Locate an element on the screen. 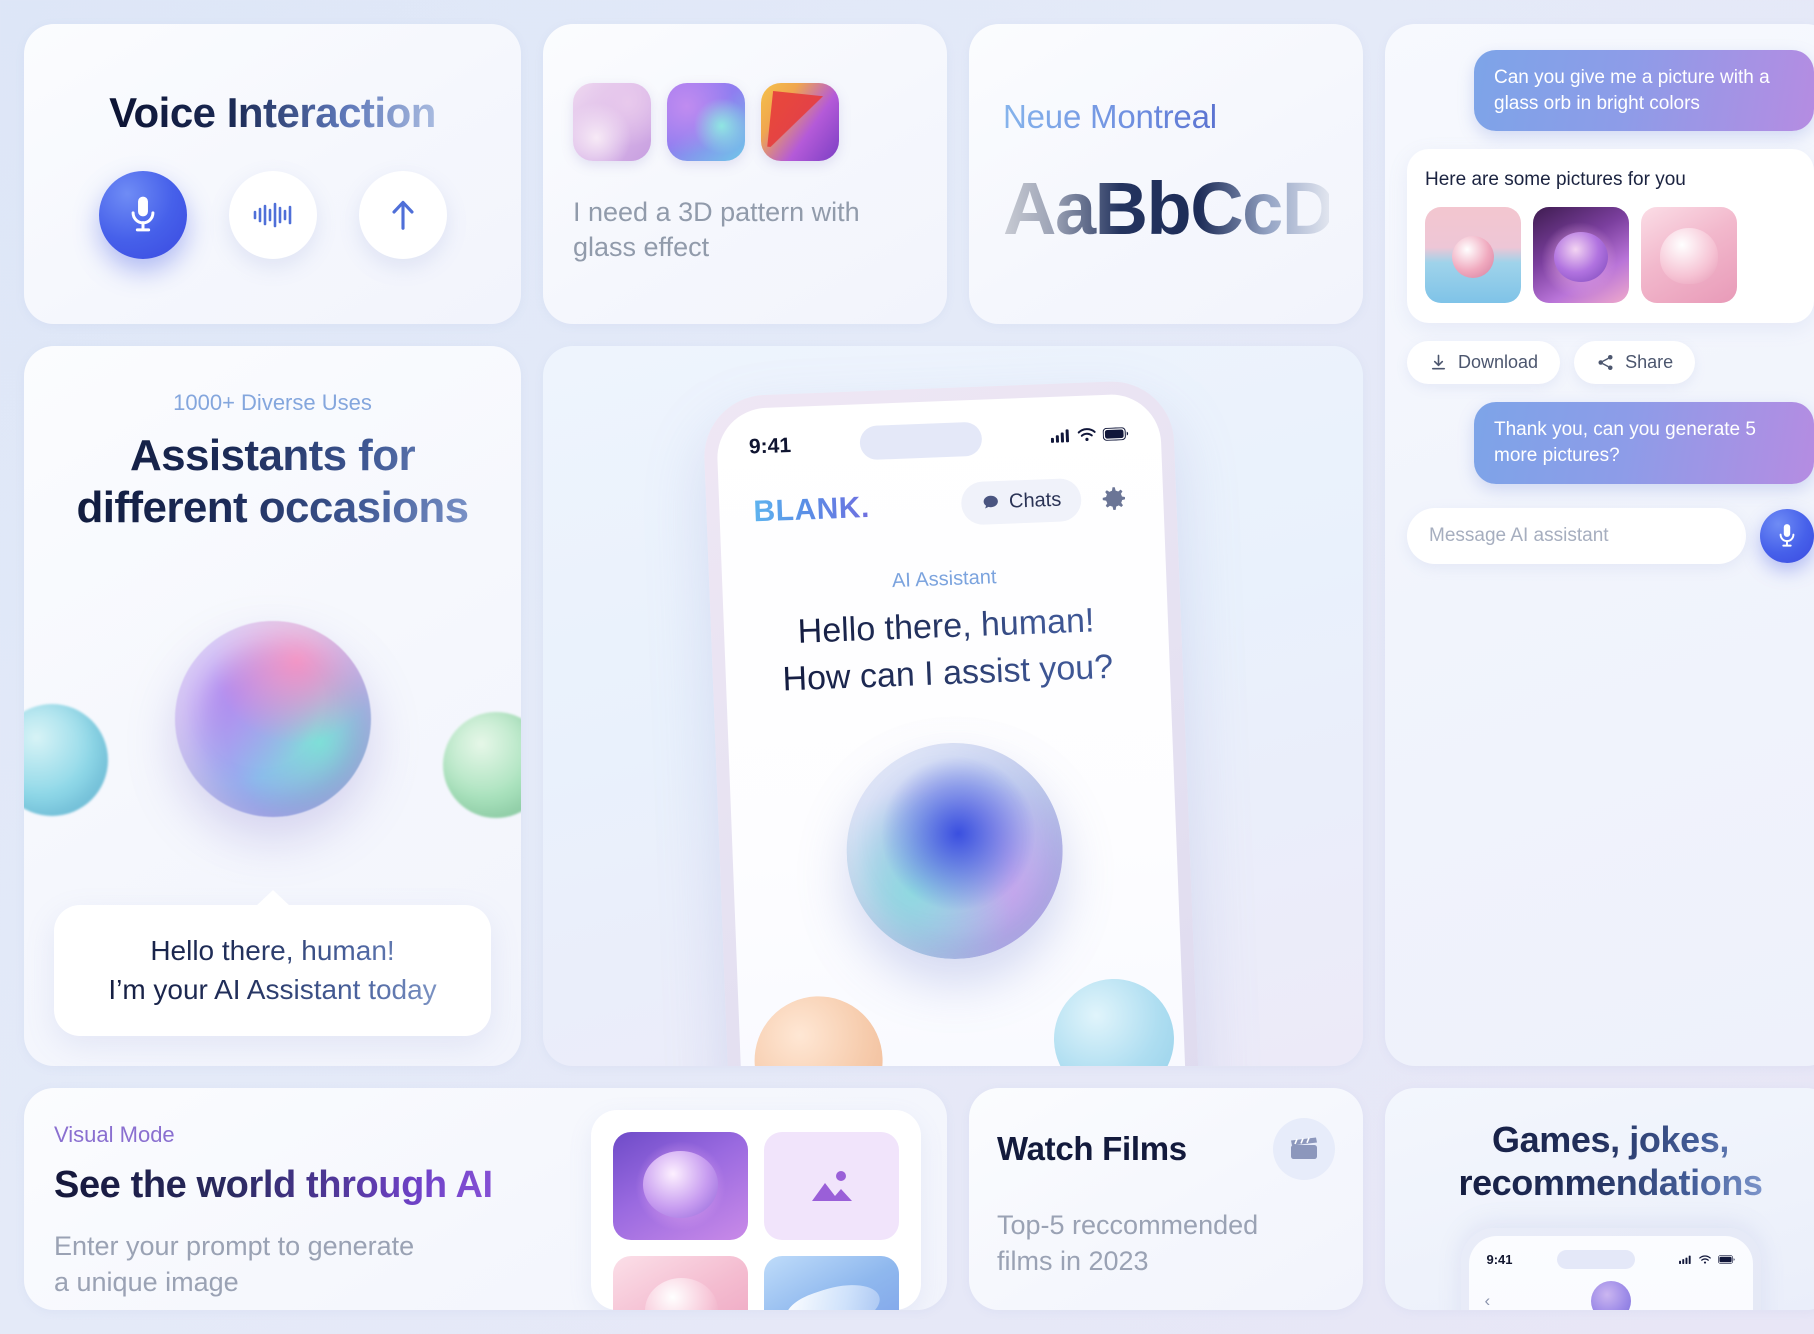  typeface-card: Neue Montreal AaBbCcDd is located at coordinates (1166, 174).